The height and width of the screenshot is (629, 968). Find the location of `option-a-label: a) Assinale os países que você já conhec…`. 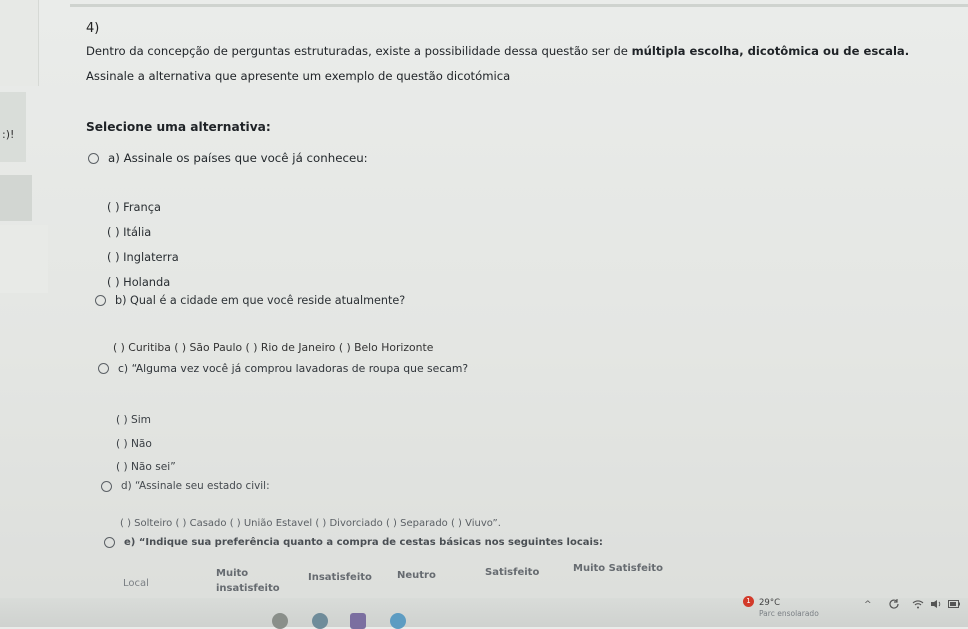

option-a-label: a) Assinale os países que você já conhec… is located at coordinates (238, 158).